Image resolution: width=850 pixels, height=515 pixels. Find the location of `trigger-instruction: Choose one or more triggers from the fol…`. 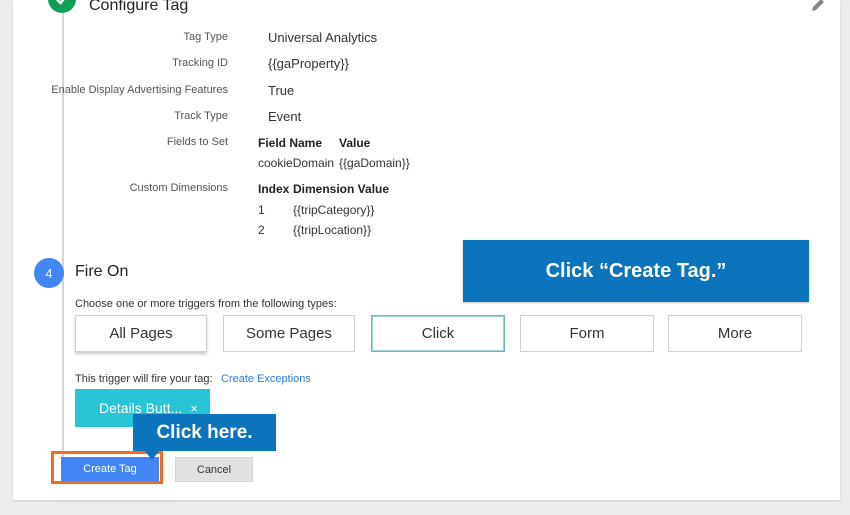

trigger-instruction: Choose one or more triggers from the fol… is located at coordinates (206, 304).